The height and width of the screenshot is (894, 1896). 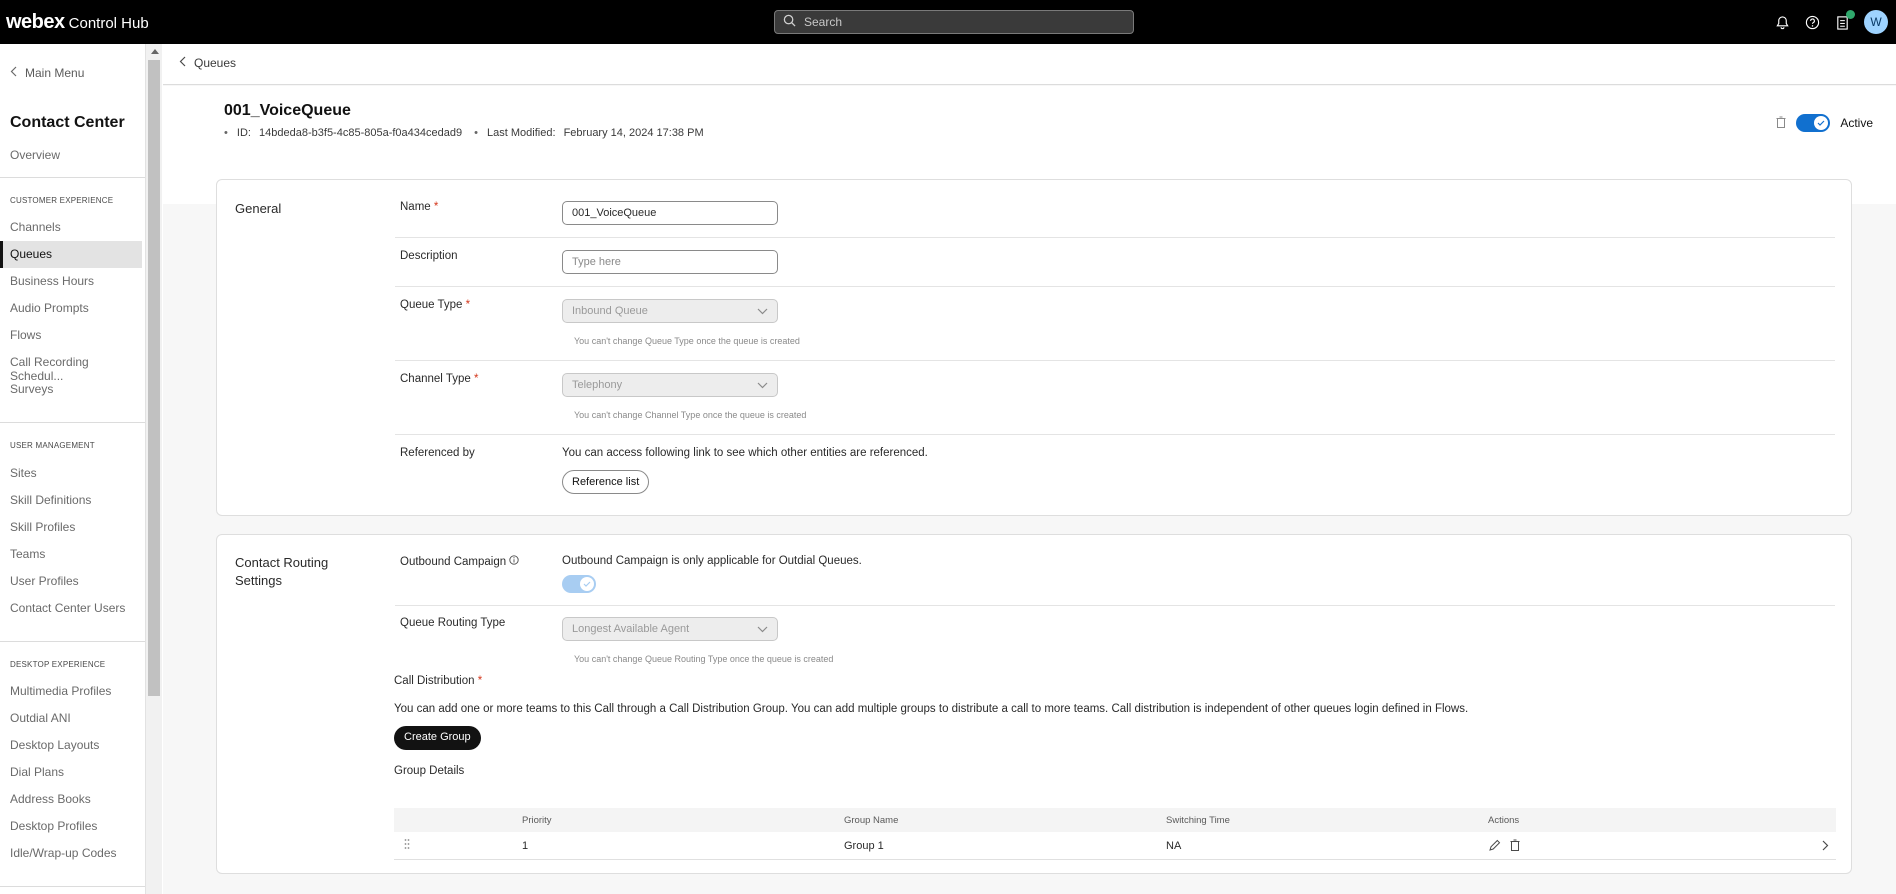 I want to click on sidebar-item-business-hours: Business Hours, so click(x=52, y=281).